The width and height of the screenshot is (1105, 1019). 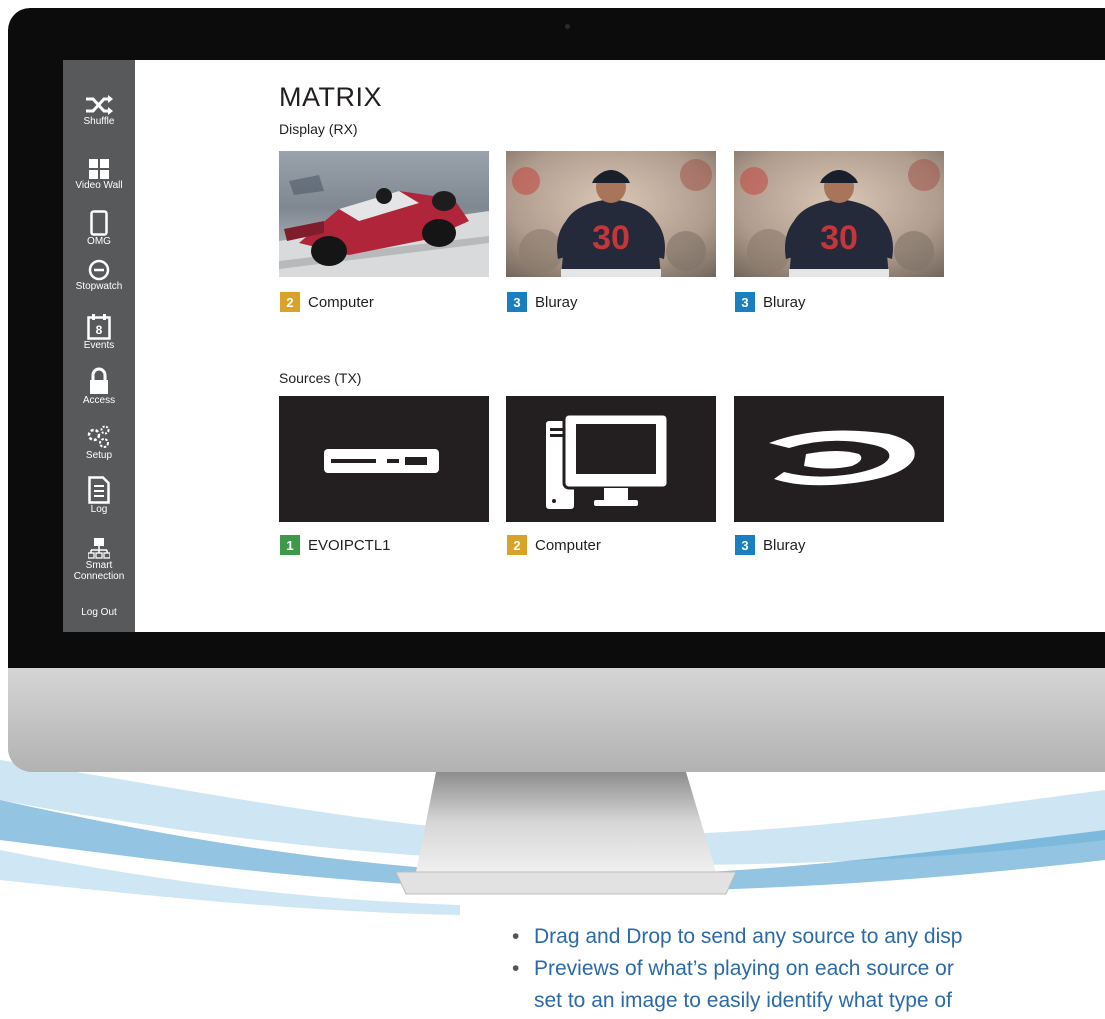 I want to click on source-label-2: 2 Computer, so click(x=554, y=545).